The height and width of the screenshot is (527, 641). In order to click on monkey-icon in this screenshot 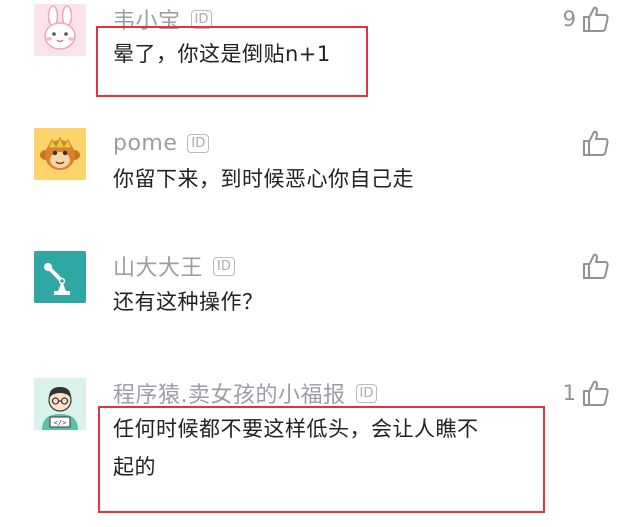, I will do `click(60, 154)`.